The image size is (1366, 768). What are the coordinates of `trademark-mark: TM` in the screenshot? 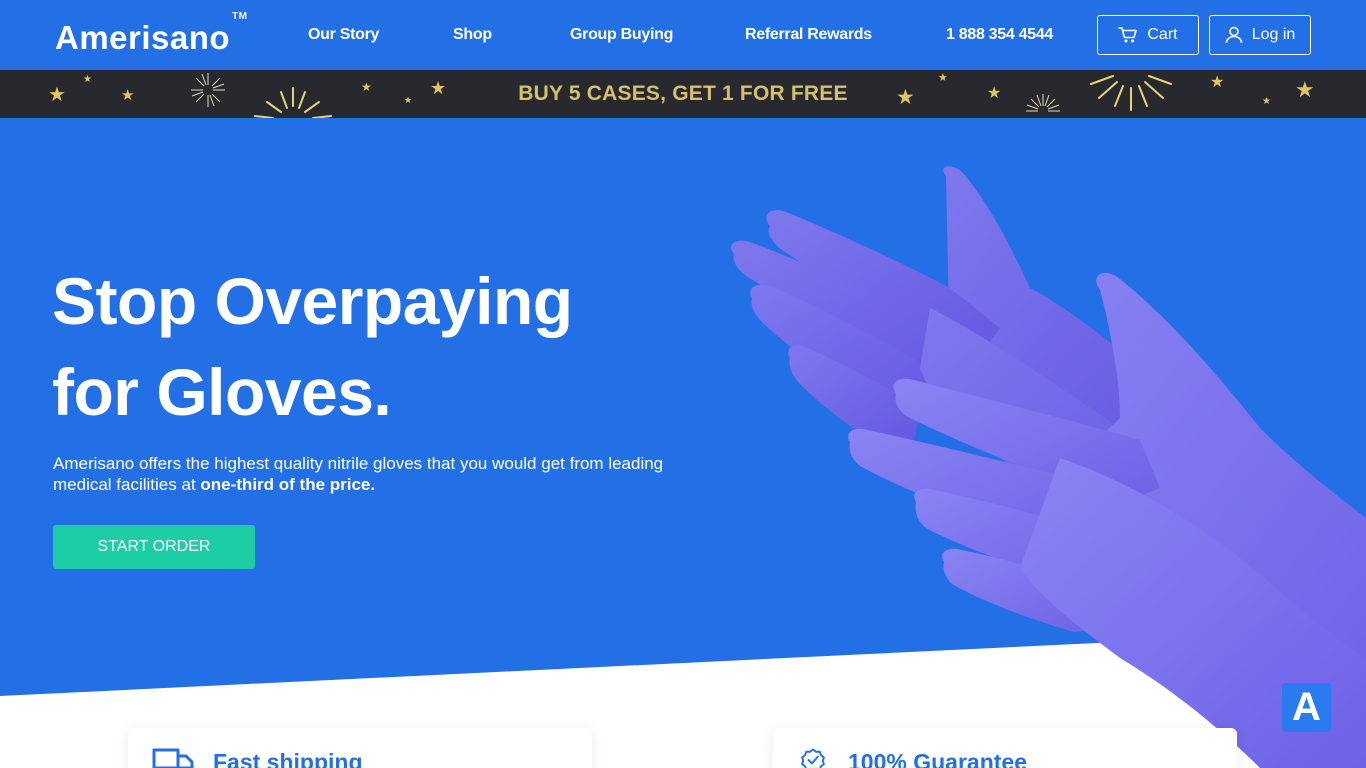 It's located at (240, 16).